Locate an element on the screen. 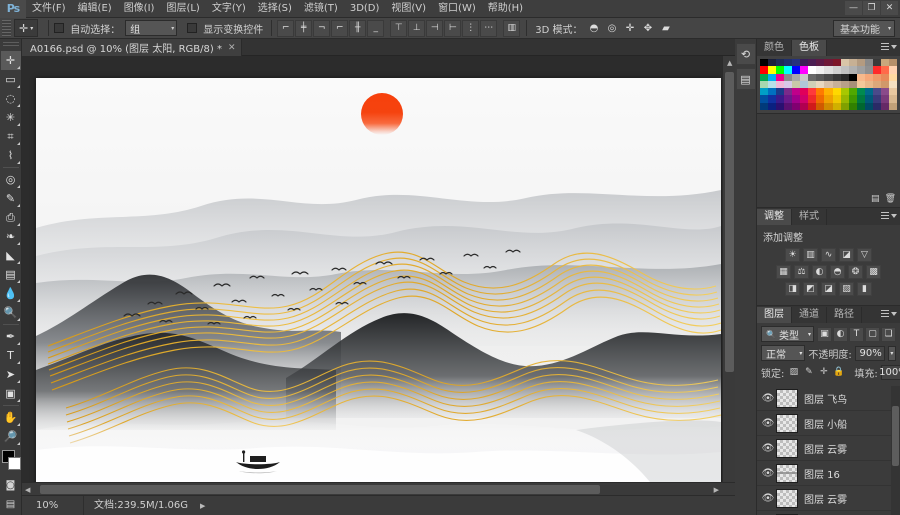 The height and width of the screenshot is (515, 900). magic-wand-tool: ✳ is located at coordinates (11, 117).